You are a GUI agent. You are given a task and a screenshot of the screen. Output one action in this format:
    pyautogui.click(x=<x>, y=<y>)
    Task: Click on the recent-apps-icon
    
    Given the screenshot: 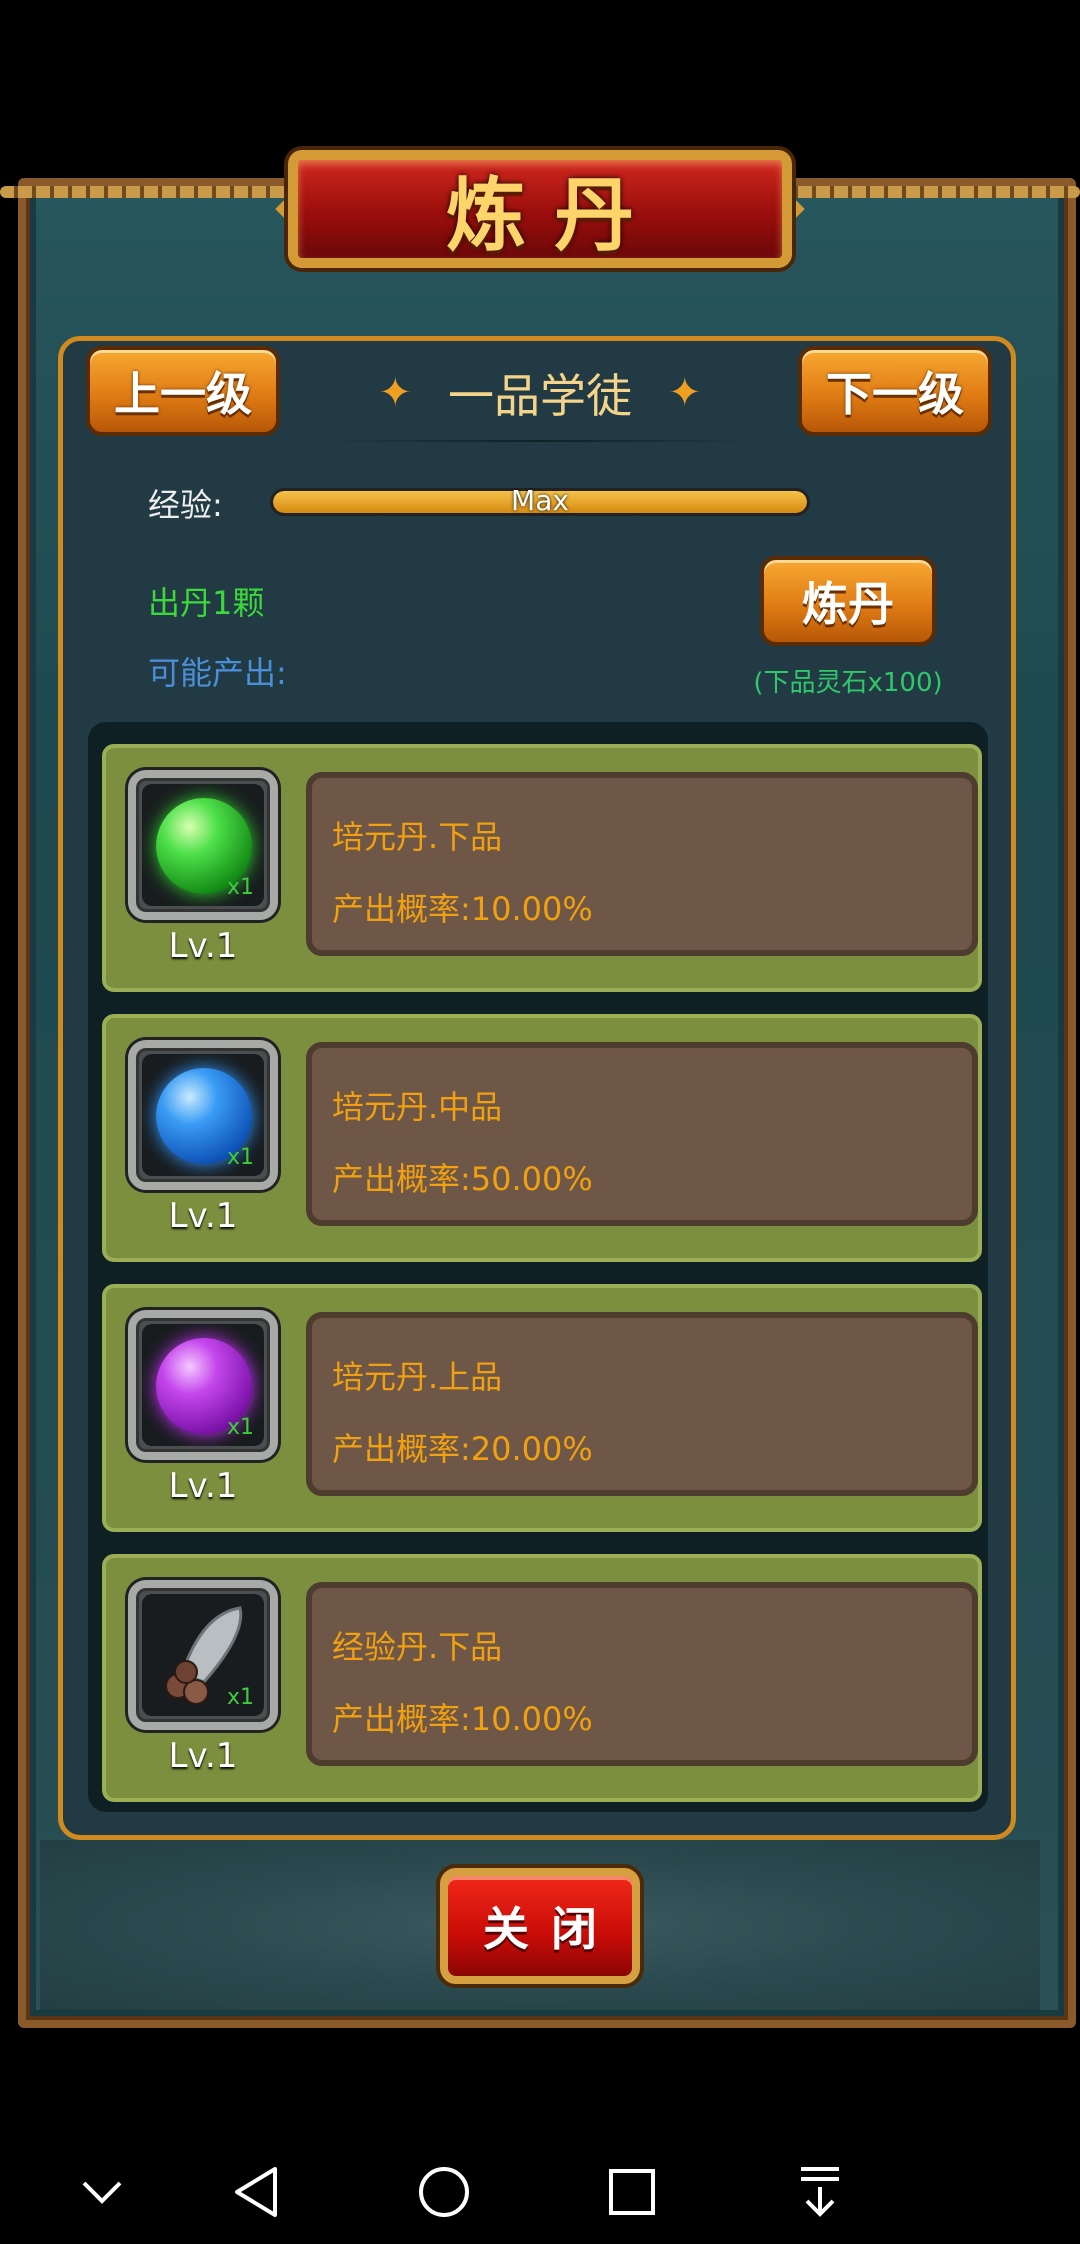 What is the action you would take?
    pyautogui.click(x=632, y=2192)
    